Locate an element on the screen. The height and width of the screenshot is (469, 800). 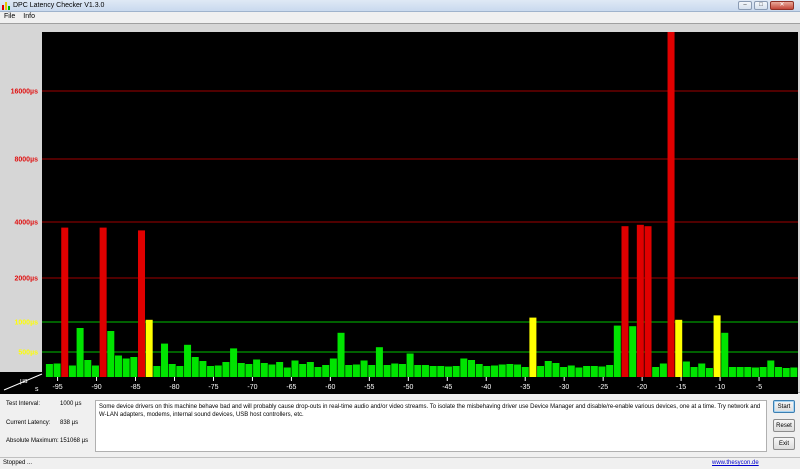
exit-button: Exit is located at coordinates (784, 443).